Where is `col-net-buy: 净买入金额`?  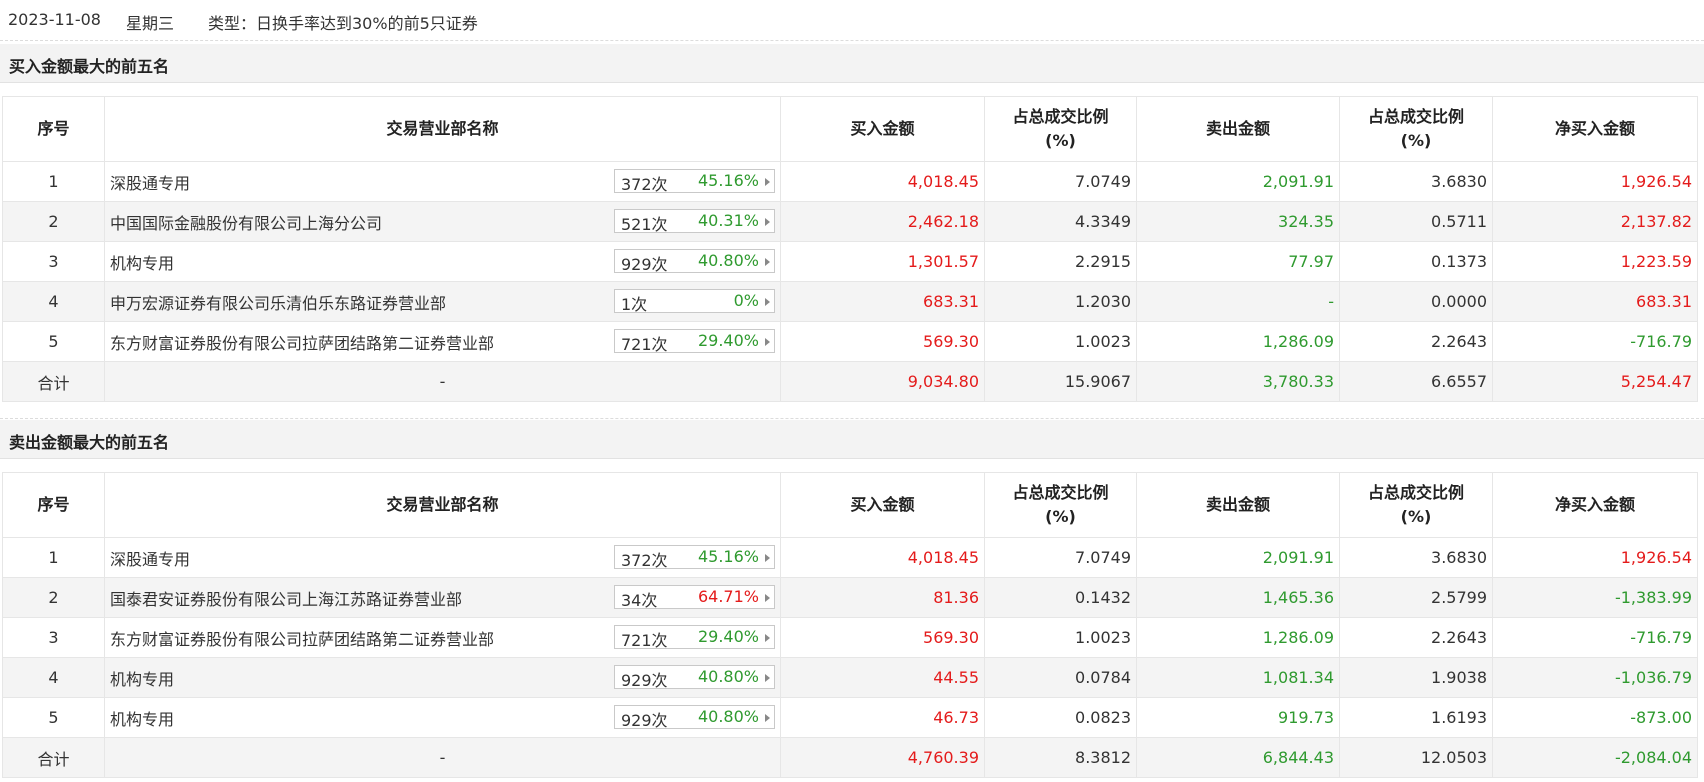
col-net-buy: 净买入金额 is located at coordinates (1595, 129).